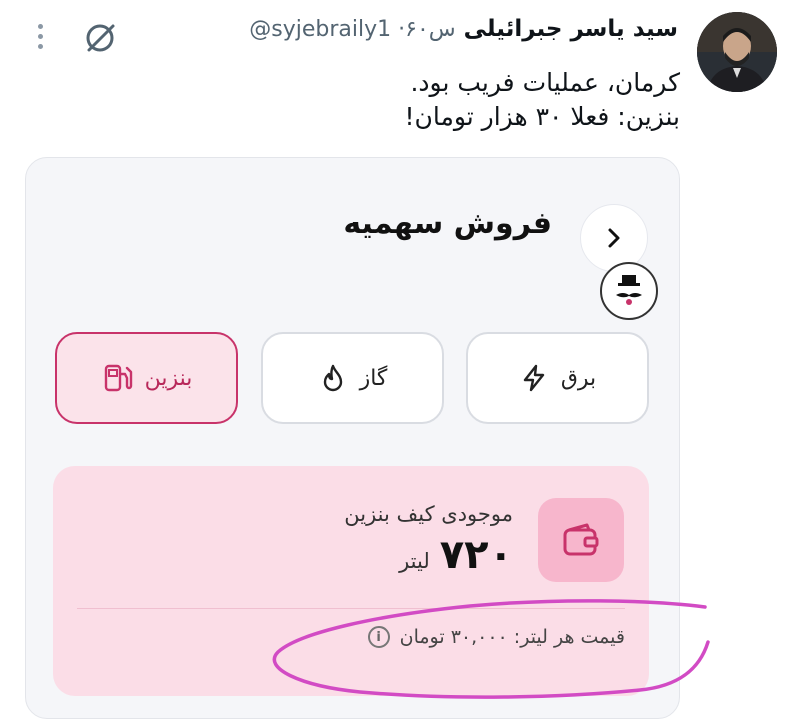  I want to click on wallet-balance-unit: لیتر, so click(414, 561).